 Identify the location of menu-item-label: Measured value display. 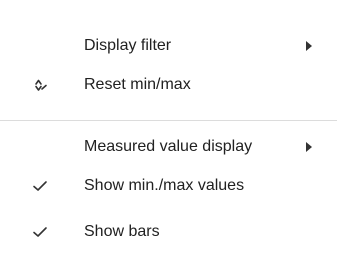
(168, 146).